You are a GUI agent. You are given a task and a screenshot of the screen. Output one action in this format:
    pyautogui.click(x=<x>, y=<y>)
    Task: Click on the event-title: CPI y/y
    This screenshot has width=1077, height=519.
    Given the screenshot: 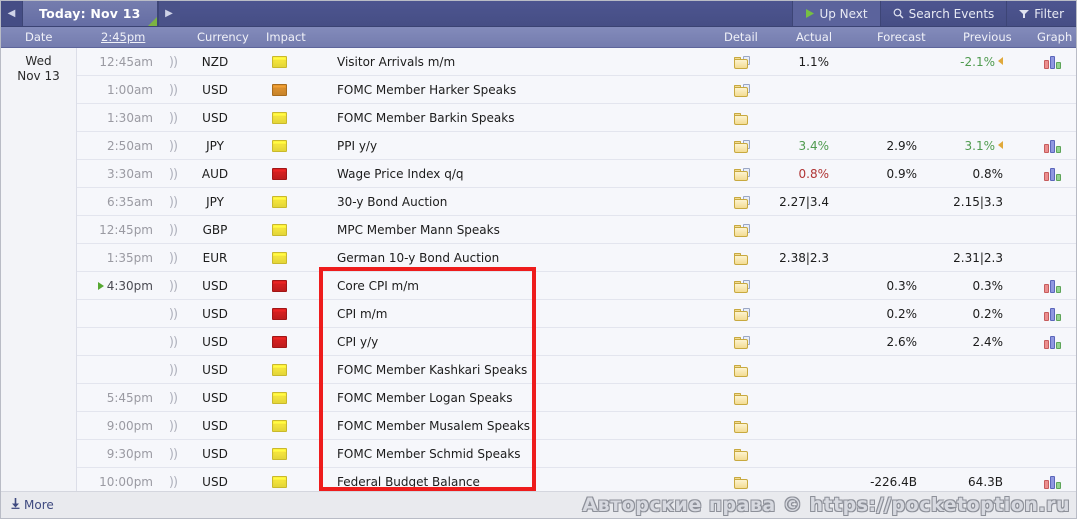 What is the action you would take?
    pyautogui.click(x=522, y=342)
    